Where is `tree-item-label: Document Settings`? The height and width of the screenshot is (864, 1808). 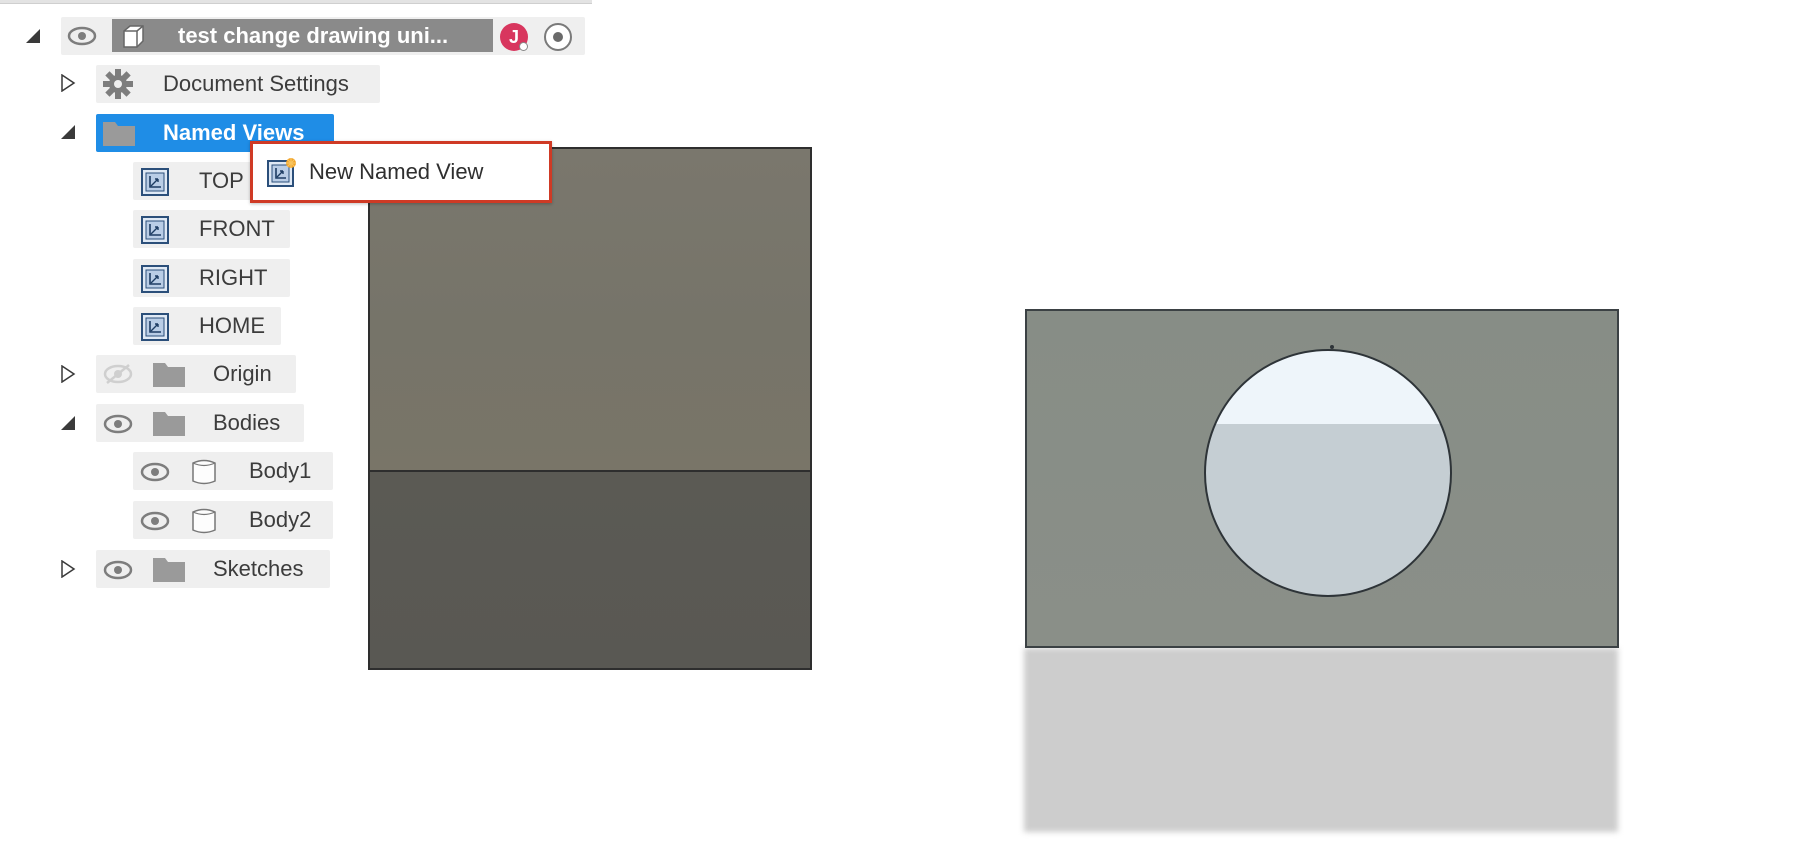
tree-item-label: Document Settings is located at coordinates (256, 83).